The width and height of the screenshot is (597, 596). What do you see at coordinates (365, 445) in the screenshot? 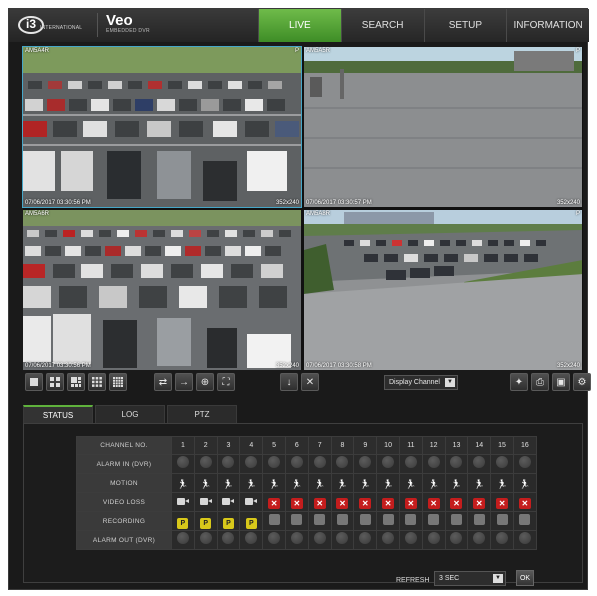
I see `channel-number: 9` at bounding box center [365, 445].